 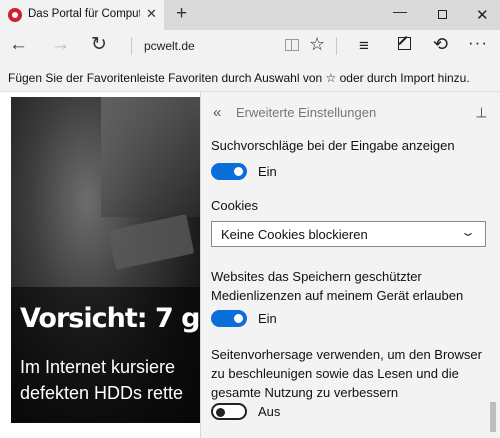 What do you see at coordinates (131, 46) in the screenshot?
I see `address-divider` at bounding box center [131, 46].